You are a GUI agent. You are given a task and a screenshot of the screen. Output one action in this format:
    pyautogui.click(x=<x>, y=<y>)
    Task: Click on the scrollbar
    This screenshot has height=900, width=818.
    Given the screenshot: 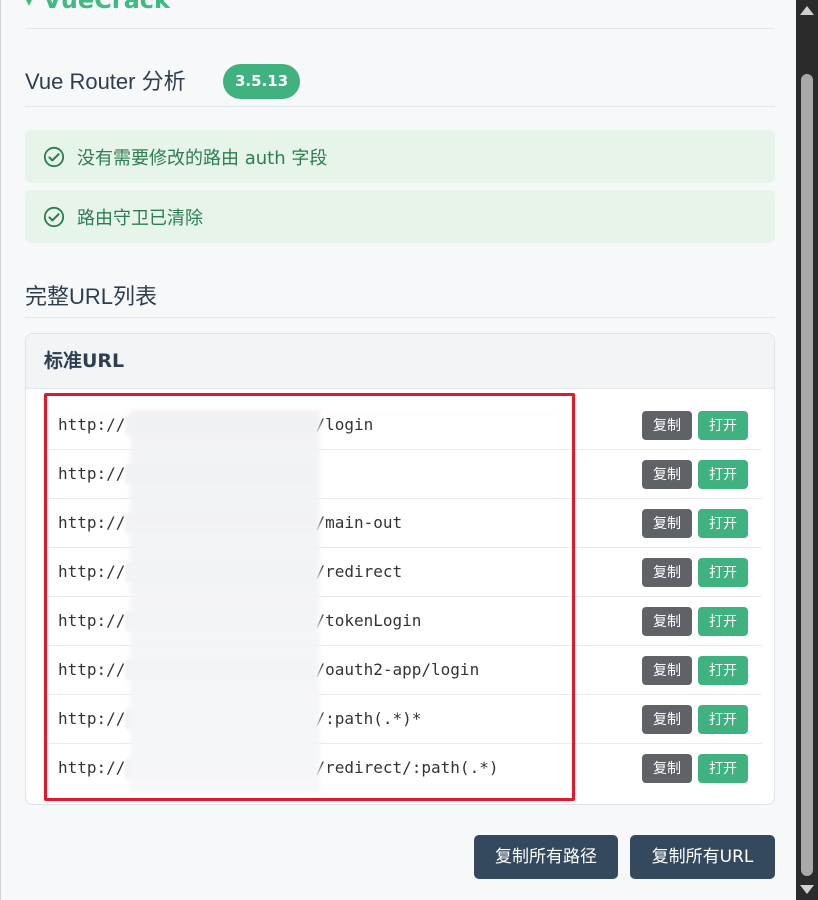 What is the action you would take?
    pyautogui.click(x=807, y=450)
    